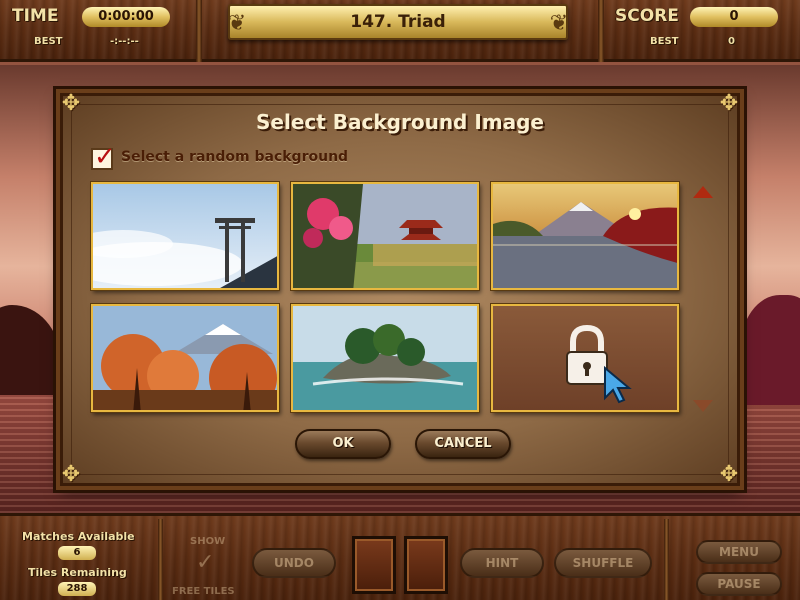 This screenshot has height=600, width=800. Describe the element at coordinates (603, 563) in the screenshot. I see `shuffle-button: SHUFFLE` at that location.